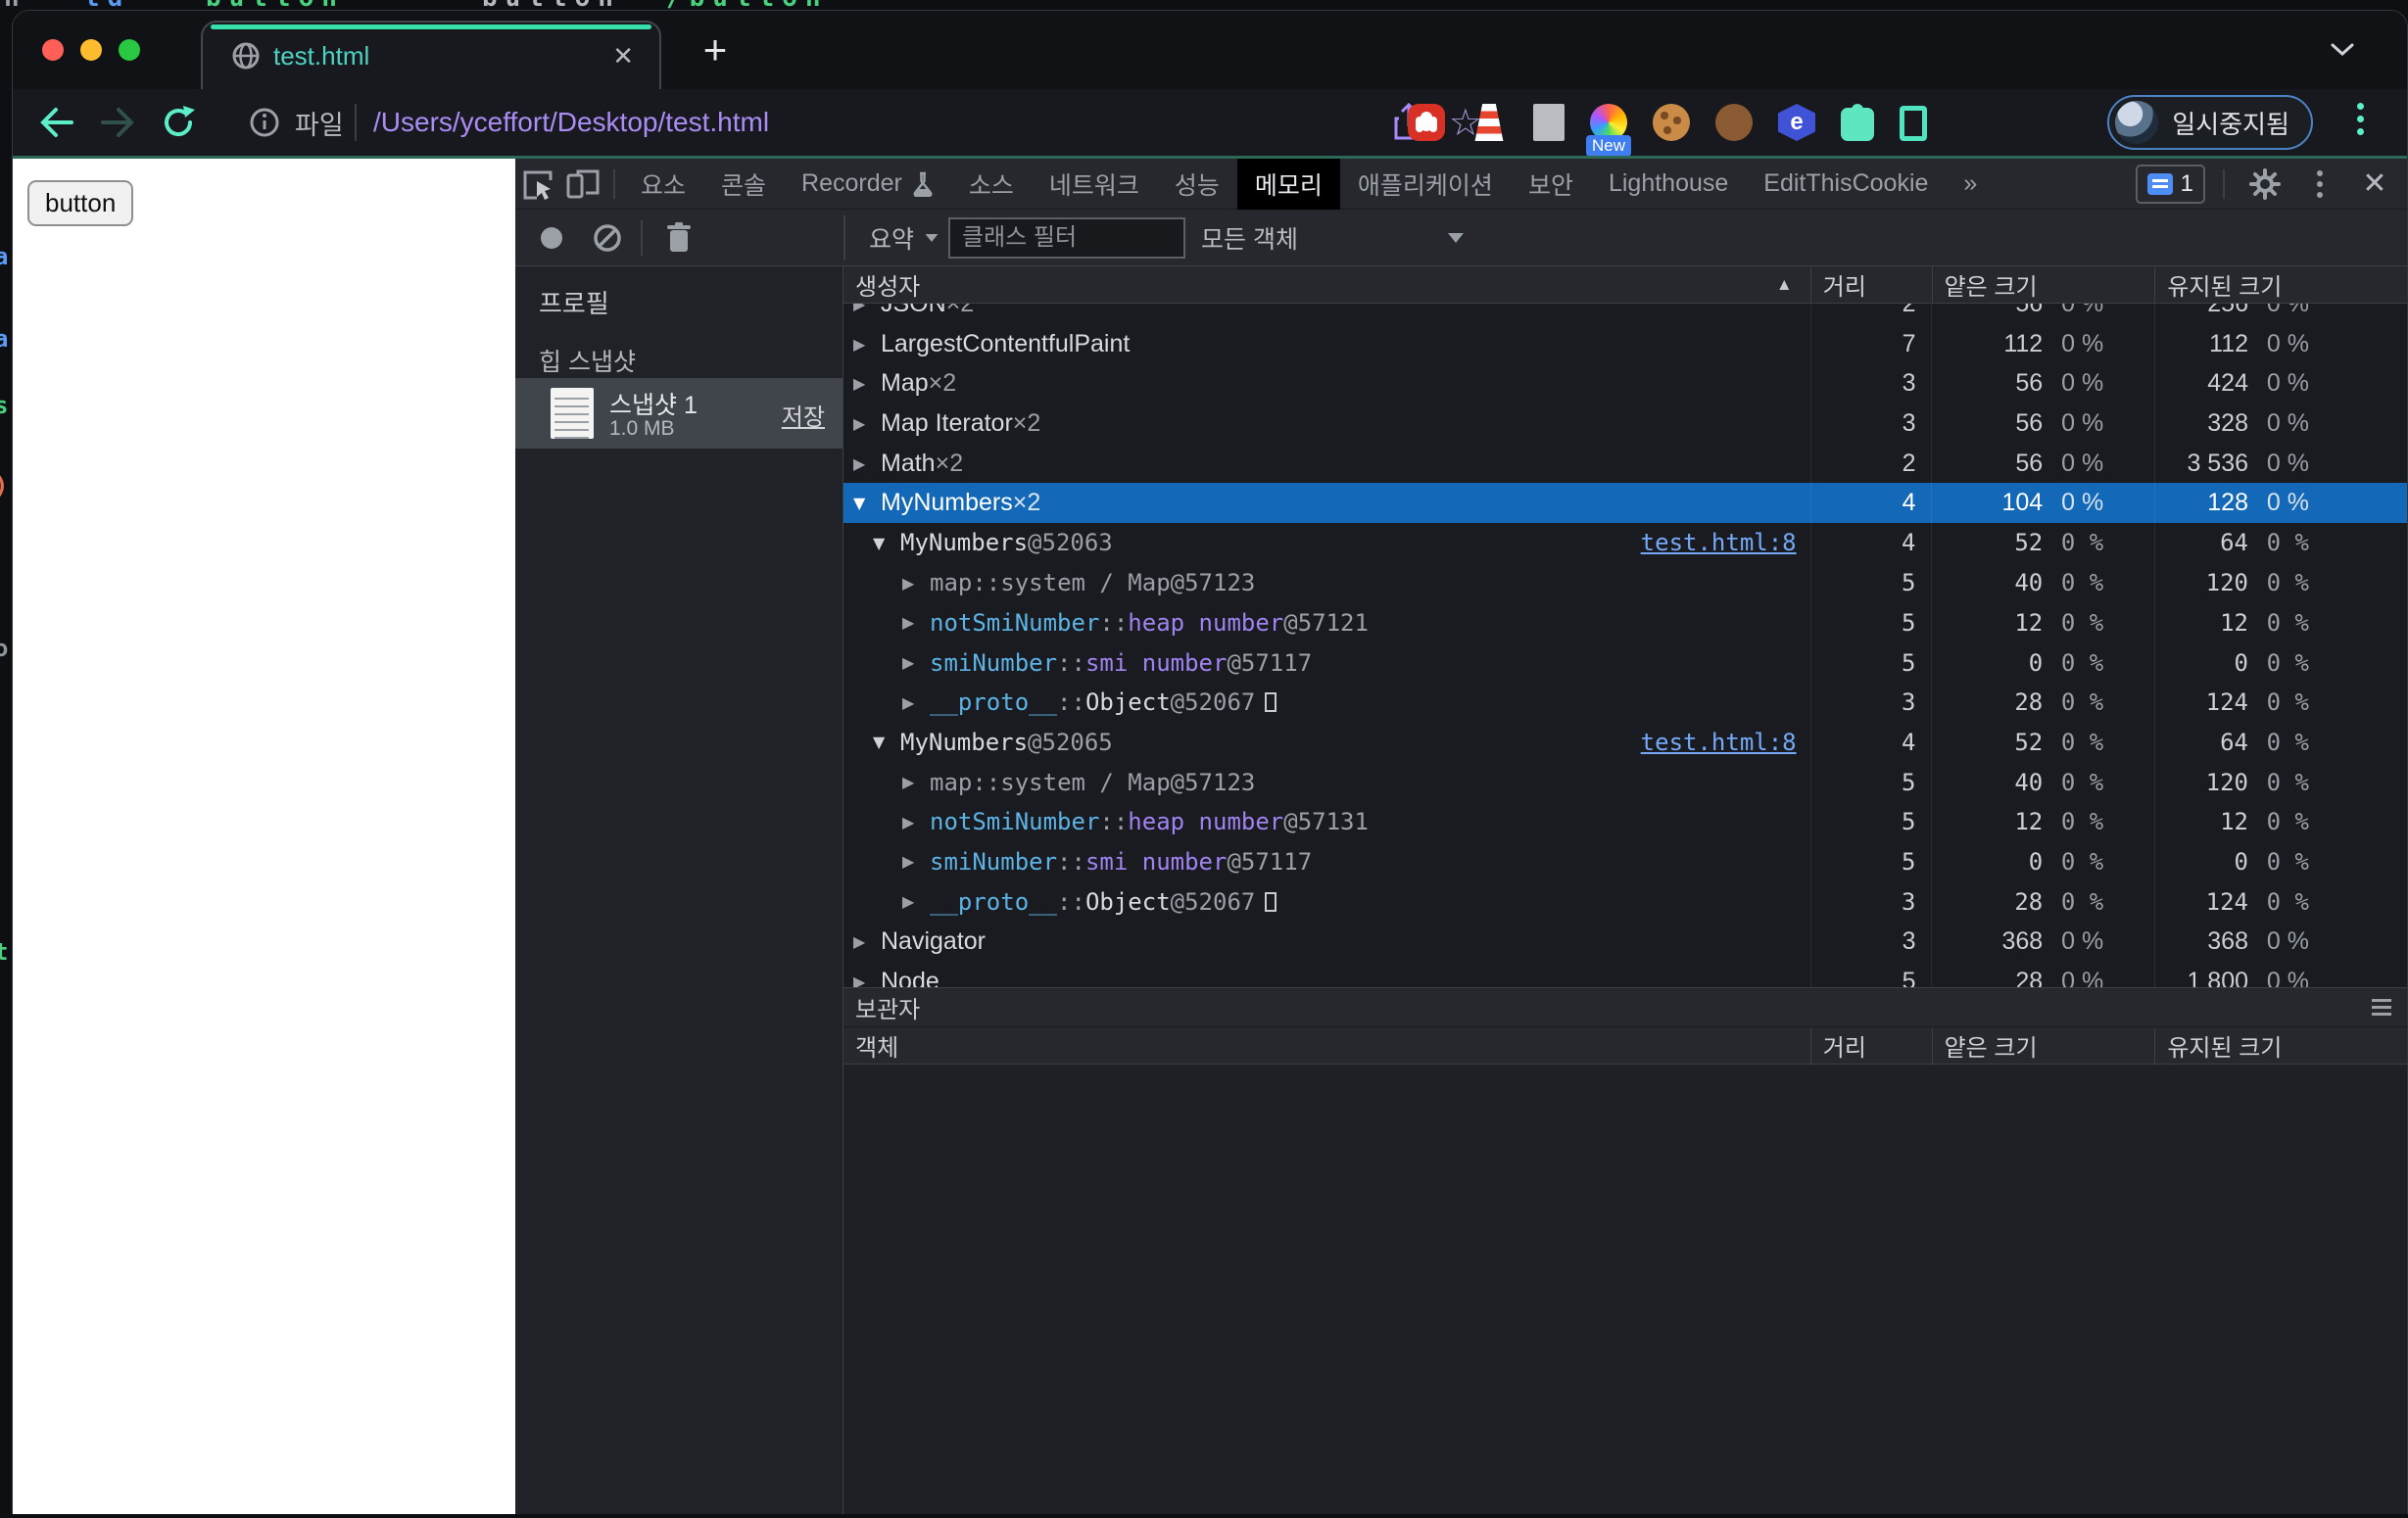 The image size is (2408, 1518). I want to click on devtools-tab-요소: 요소, so click(663, 184).